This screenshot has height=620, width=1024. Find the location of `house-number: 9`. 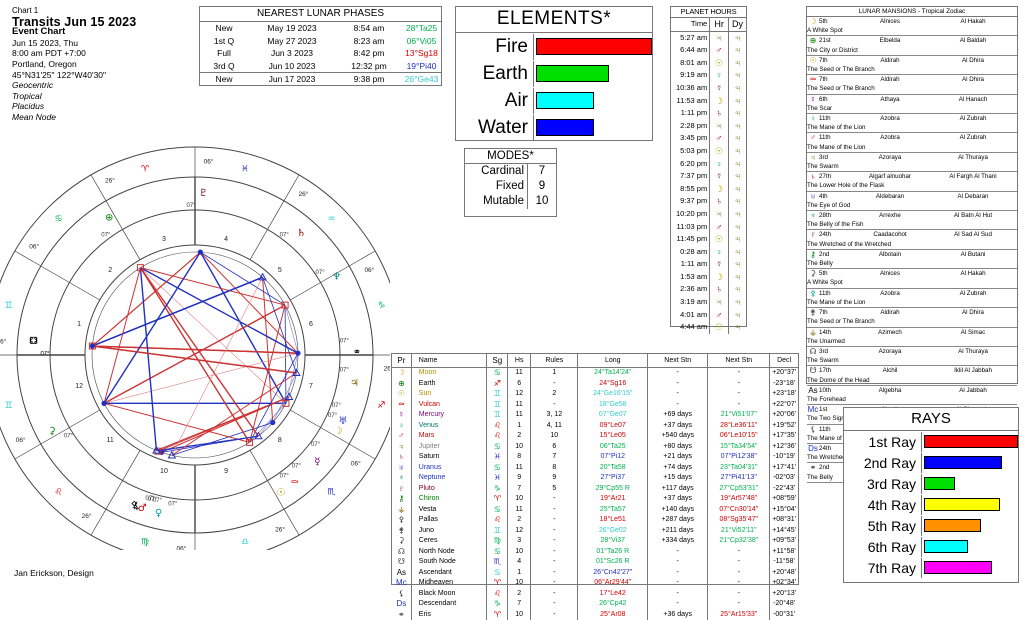

house-number: 9 is located at coordinates (226, 471).